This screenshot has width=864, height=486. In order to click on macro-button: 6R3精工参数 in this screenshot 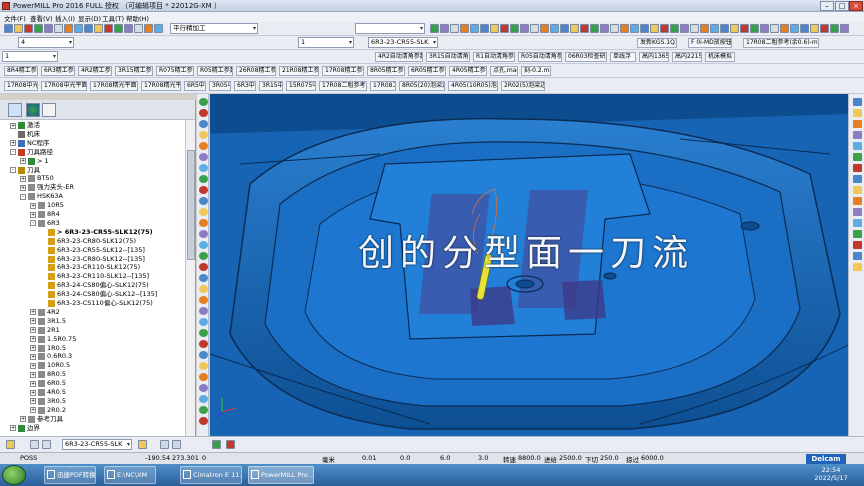, I will do `click(58, 71)`.